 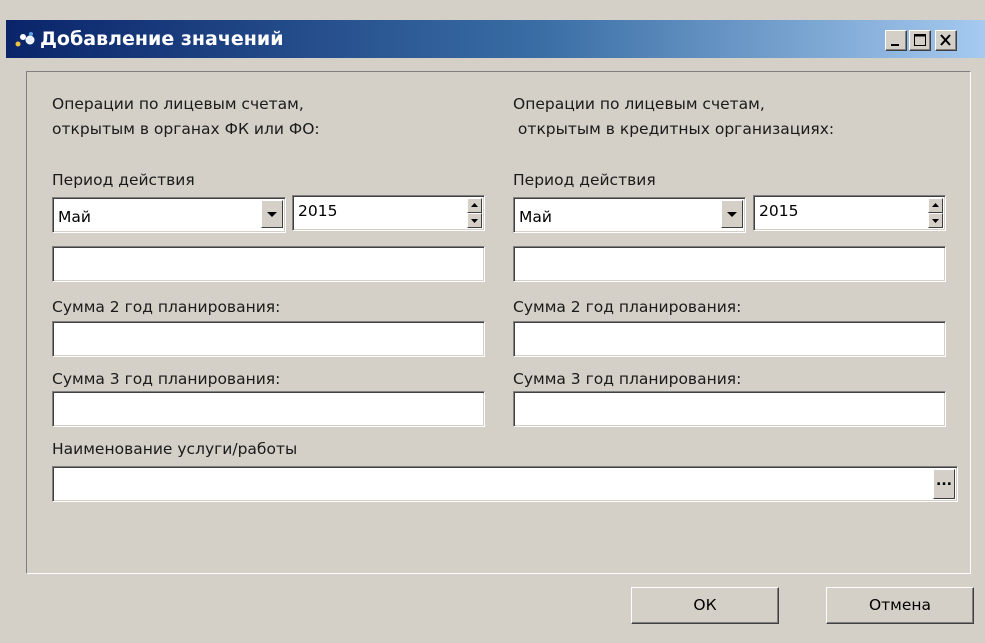 What do you see at coordinates (900, 605) in the screenshot?
I see `cancel-button: Отмена` at bounding box center [900, 605].